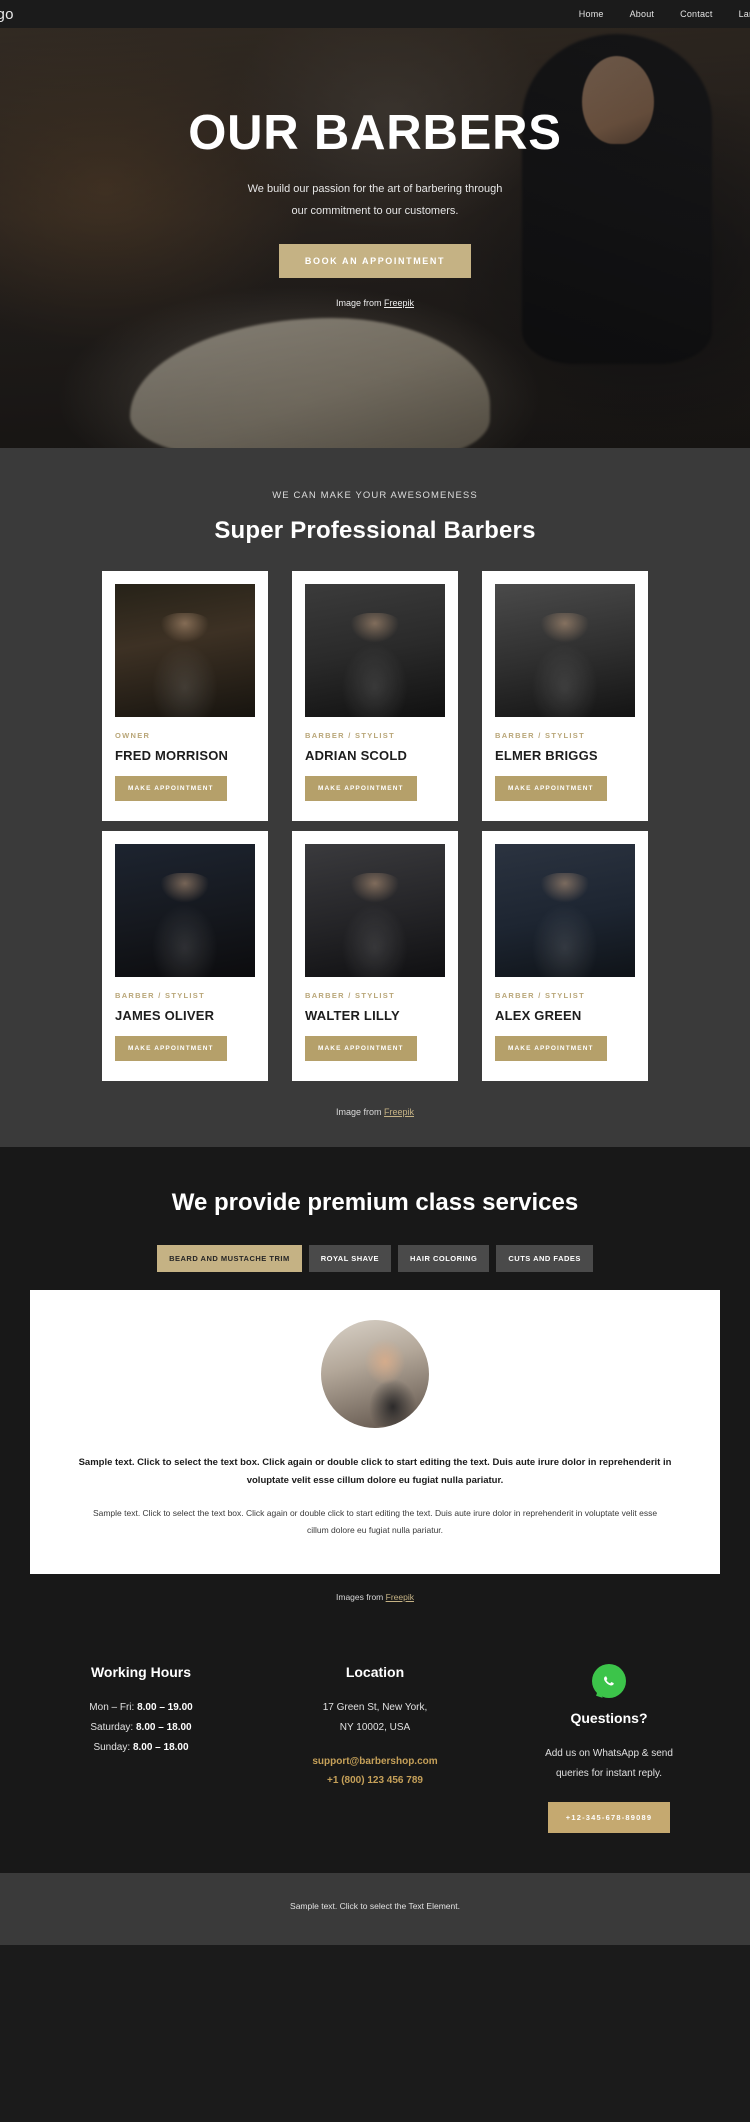 The height and width of the screenshot is (2122, 750). What do you see at coordinates (375, 1780) in the screenshot?
I see `contact-phone-link: +1 (800) 123 456 789` at bounding box center [375, 1780].